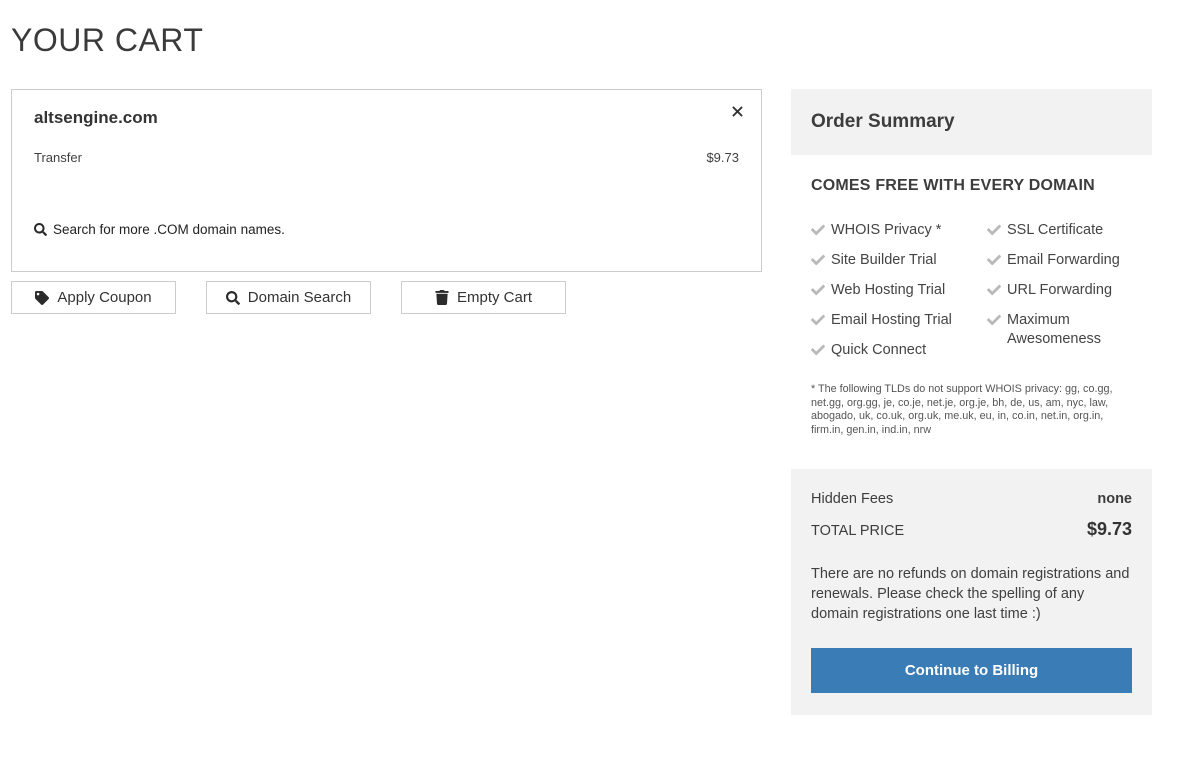 This screenshot has height=773, width=1200. Describe the element at coordinates (891, 320) in the screenshot. I see `free-feature-label: Email Hosting Trial` at that location.